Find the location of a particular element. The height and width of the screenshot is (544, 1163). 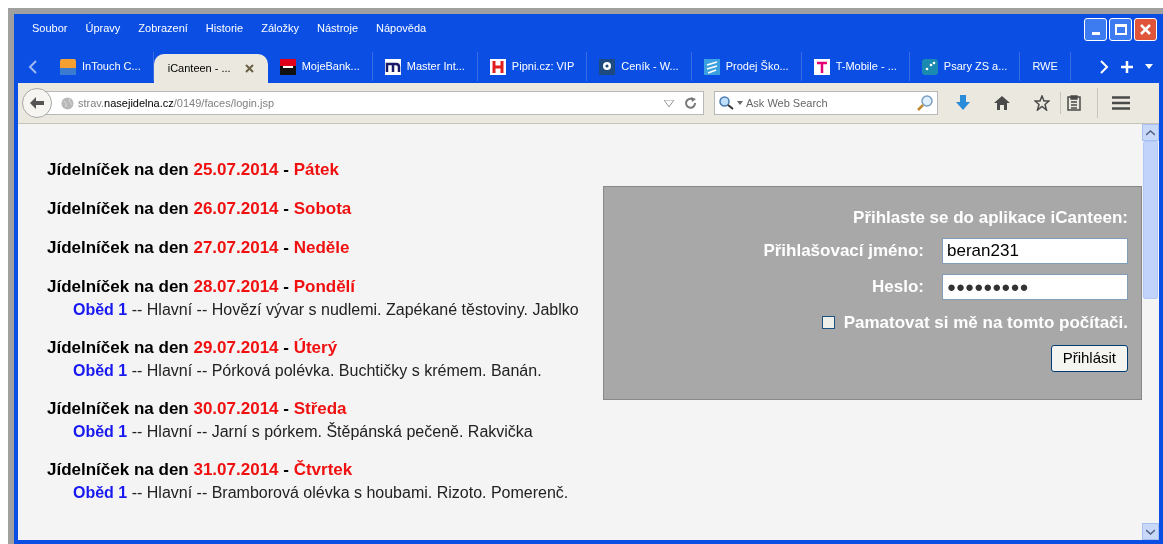

back-button is located at coordinates (37, 103).